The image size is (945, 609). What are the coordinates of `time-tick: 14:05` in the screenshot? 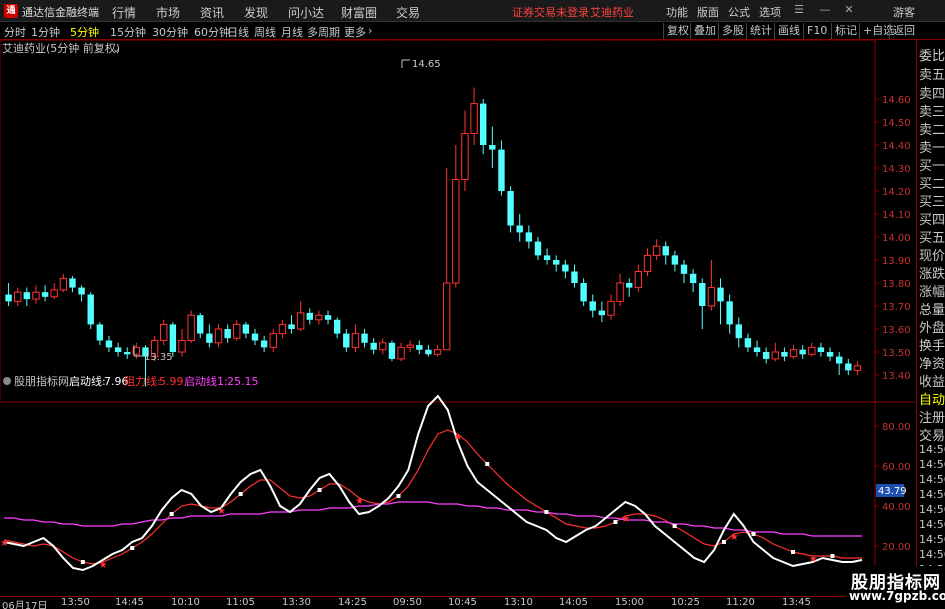 It's located at (573, 602).